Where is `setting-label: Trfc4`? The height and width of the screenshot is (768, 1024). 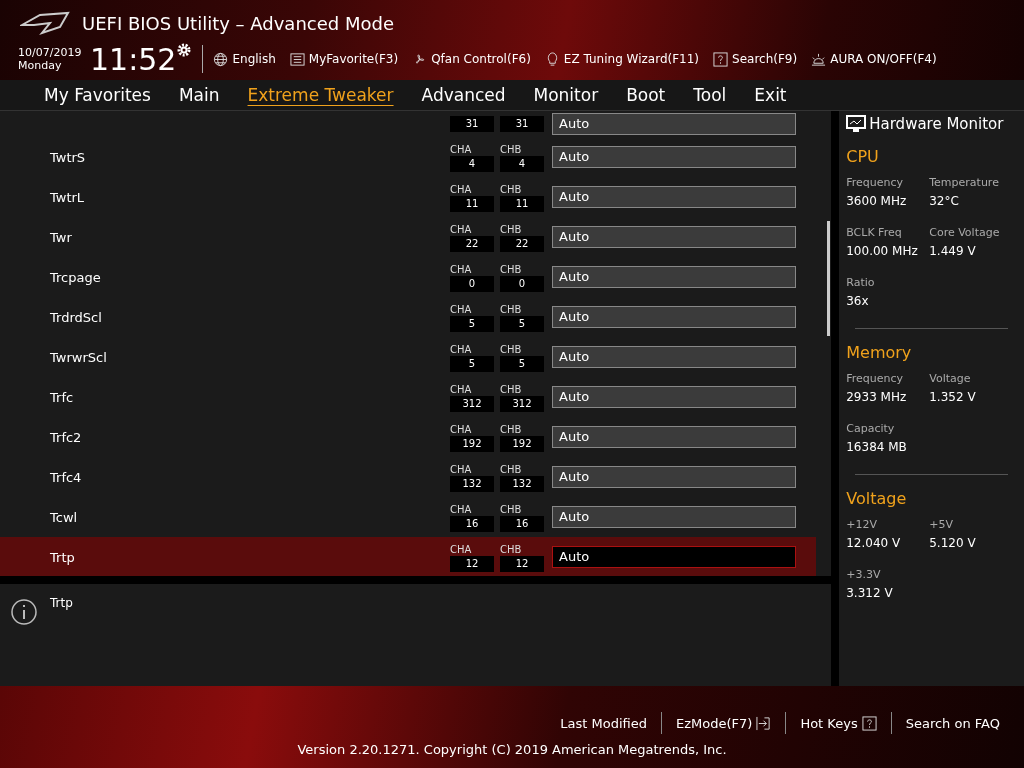 setting-label: Trfc4 is located at coordinates (66, 477).